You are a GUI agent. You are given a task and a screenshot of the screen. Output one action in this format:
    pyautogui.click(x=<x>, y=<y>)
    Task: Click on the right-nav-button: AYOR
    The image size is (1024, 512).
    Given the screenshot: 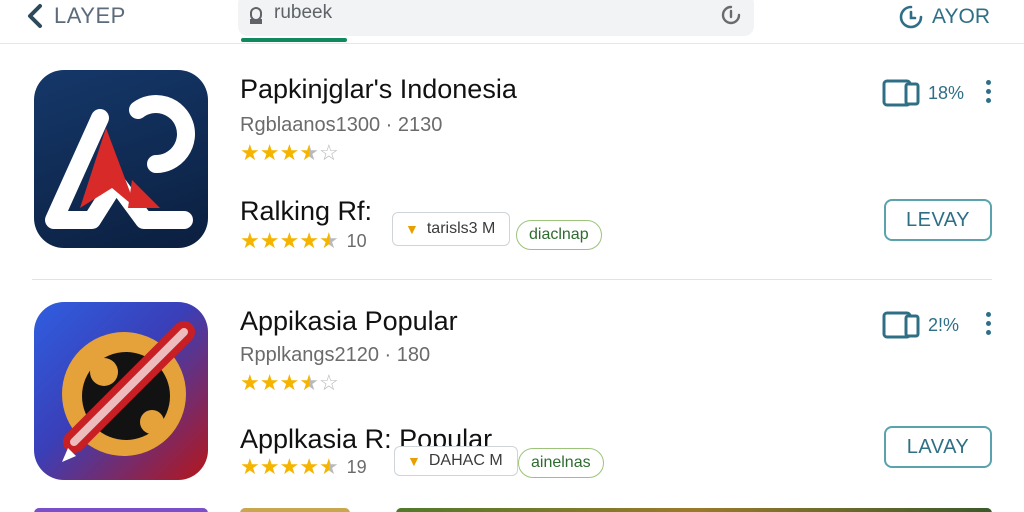 What is the action you would take?
    pyautogui.click(x=944, y=17)
    